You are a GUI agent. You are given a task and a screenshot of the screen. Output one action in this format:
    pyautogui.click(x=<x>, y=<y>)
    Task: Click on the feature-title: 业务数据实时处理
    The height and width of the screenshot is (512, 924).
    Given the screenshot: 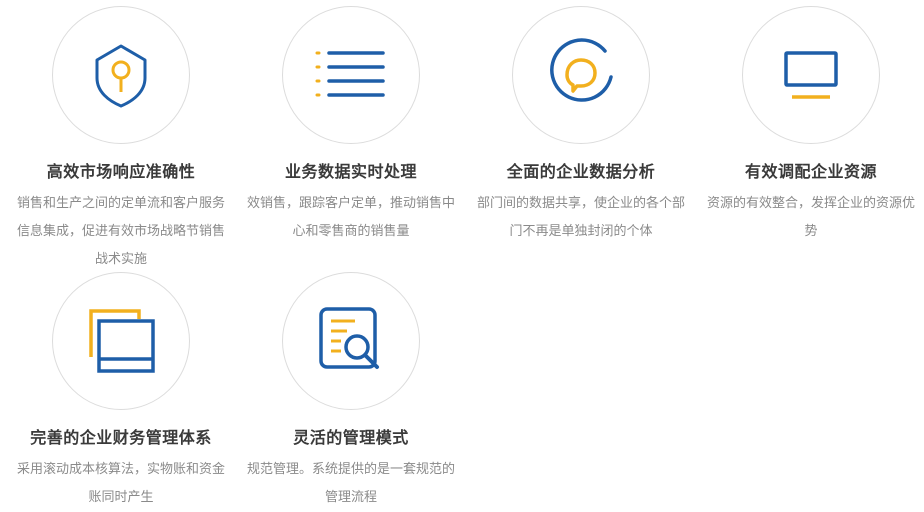 What is the action you would take?
    pyautogui.click(x=350, y=171)
    